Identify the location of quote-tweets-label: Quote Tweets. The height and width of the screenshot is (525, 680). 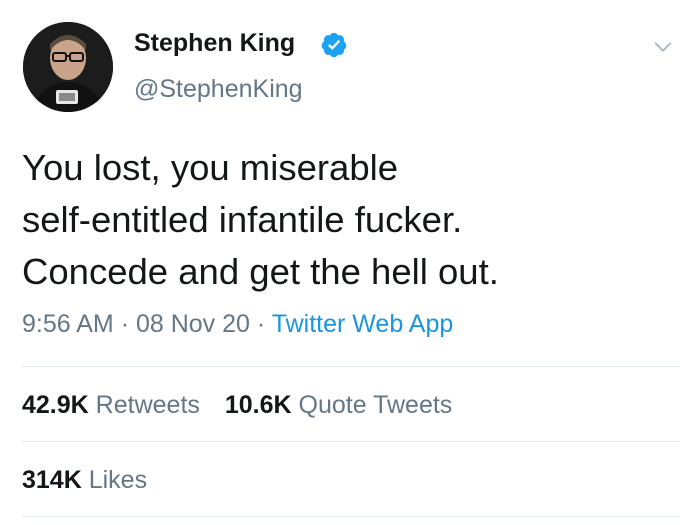
(375, 405).